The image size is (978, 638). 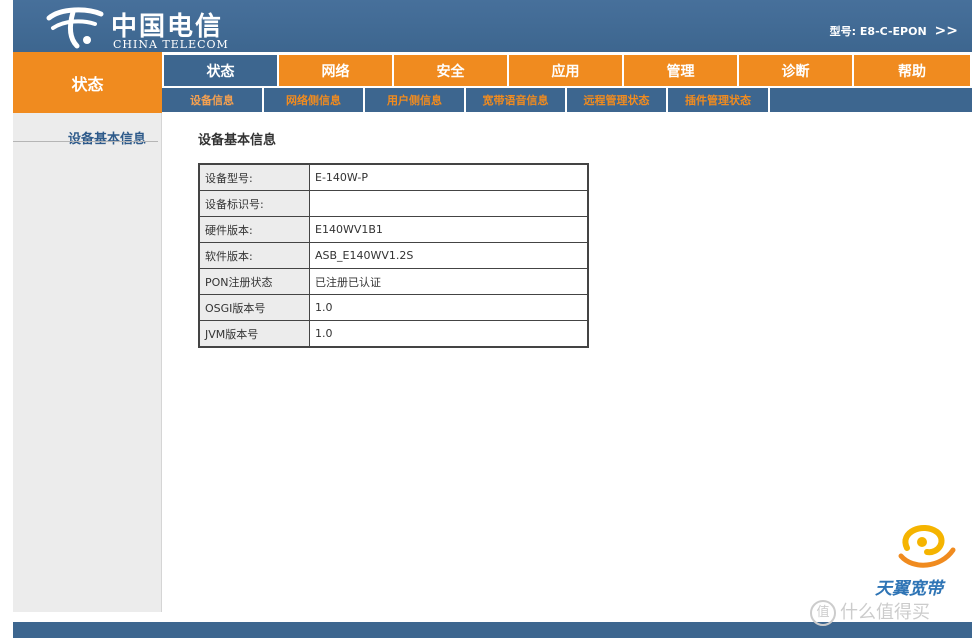 I want to click on row-label: JVM版本号, so click(x=254, y=334).